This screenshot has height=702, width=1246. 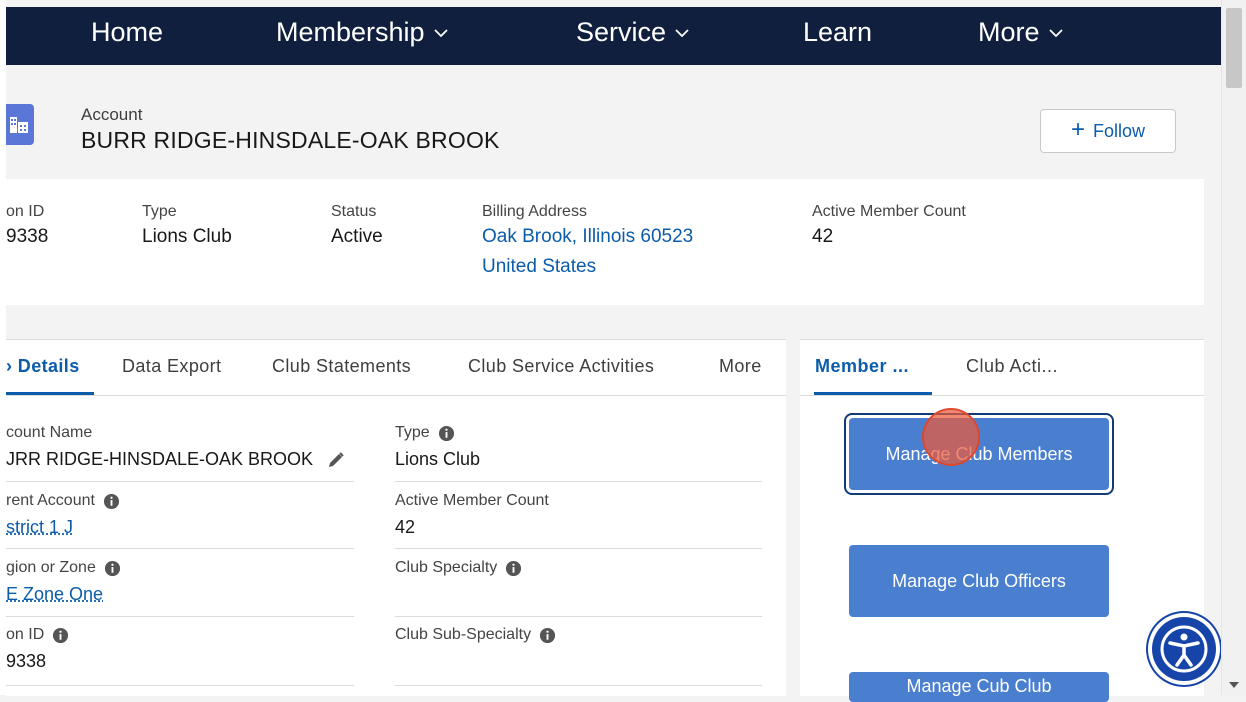 I want to click on highlight-type: Type Lions Club, so click(x=187, y=225).